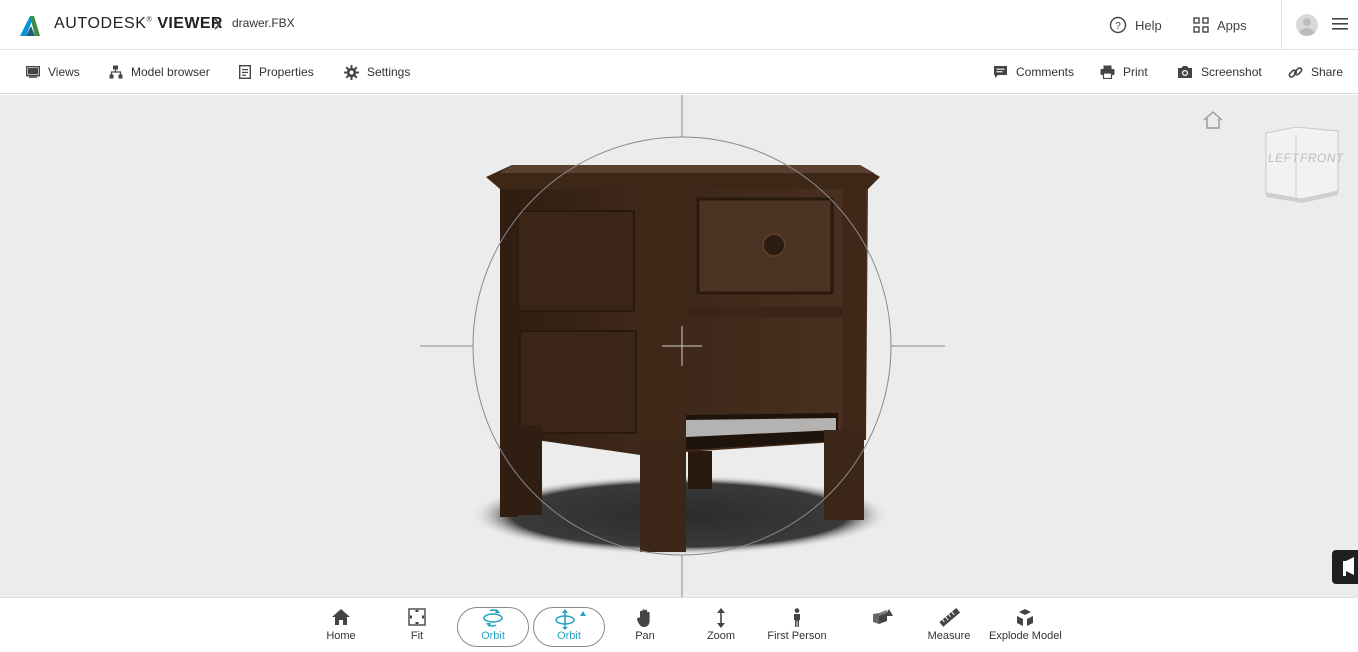 The width and height of the screenshot is (1358, 652). What do you see at coordinates (797, 617) in the screenshot?
I see `person-icon` at bounding box center [797, 617].